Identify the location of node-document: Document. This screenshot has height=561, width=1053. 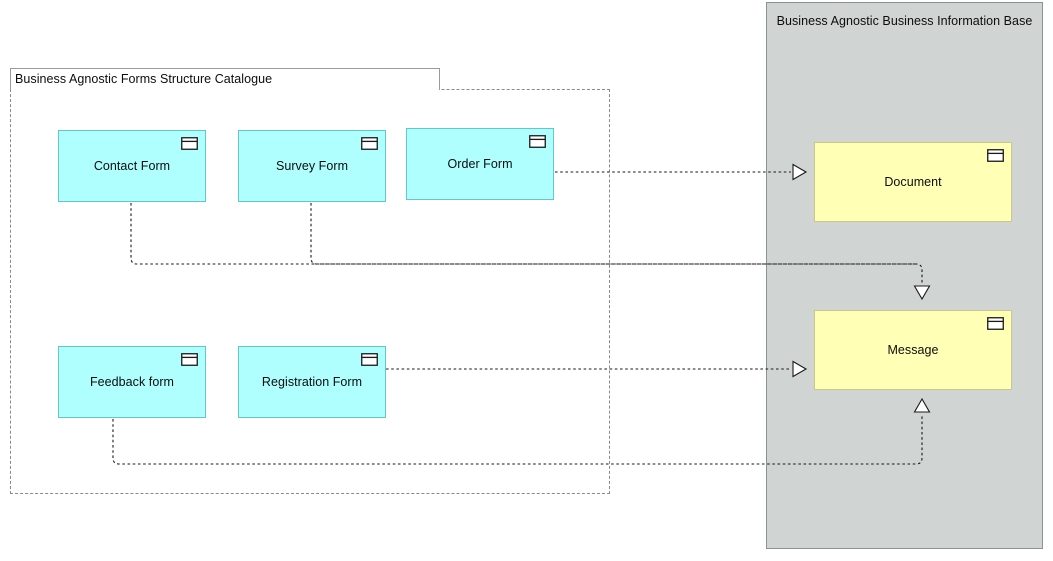
(913, 182).